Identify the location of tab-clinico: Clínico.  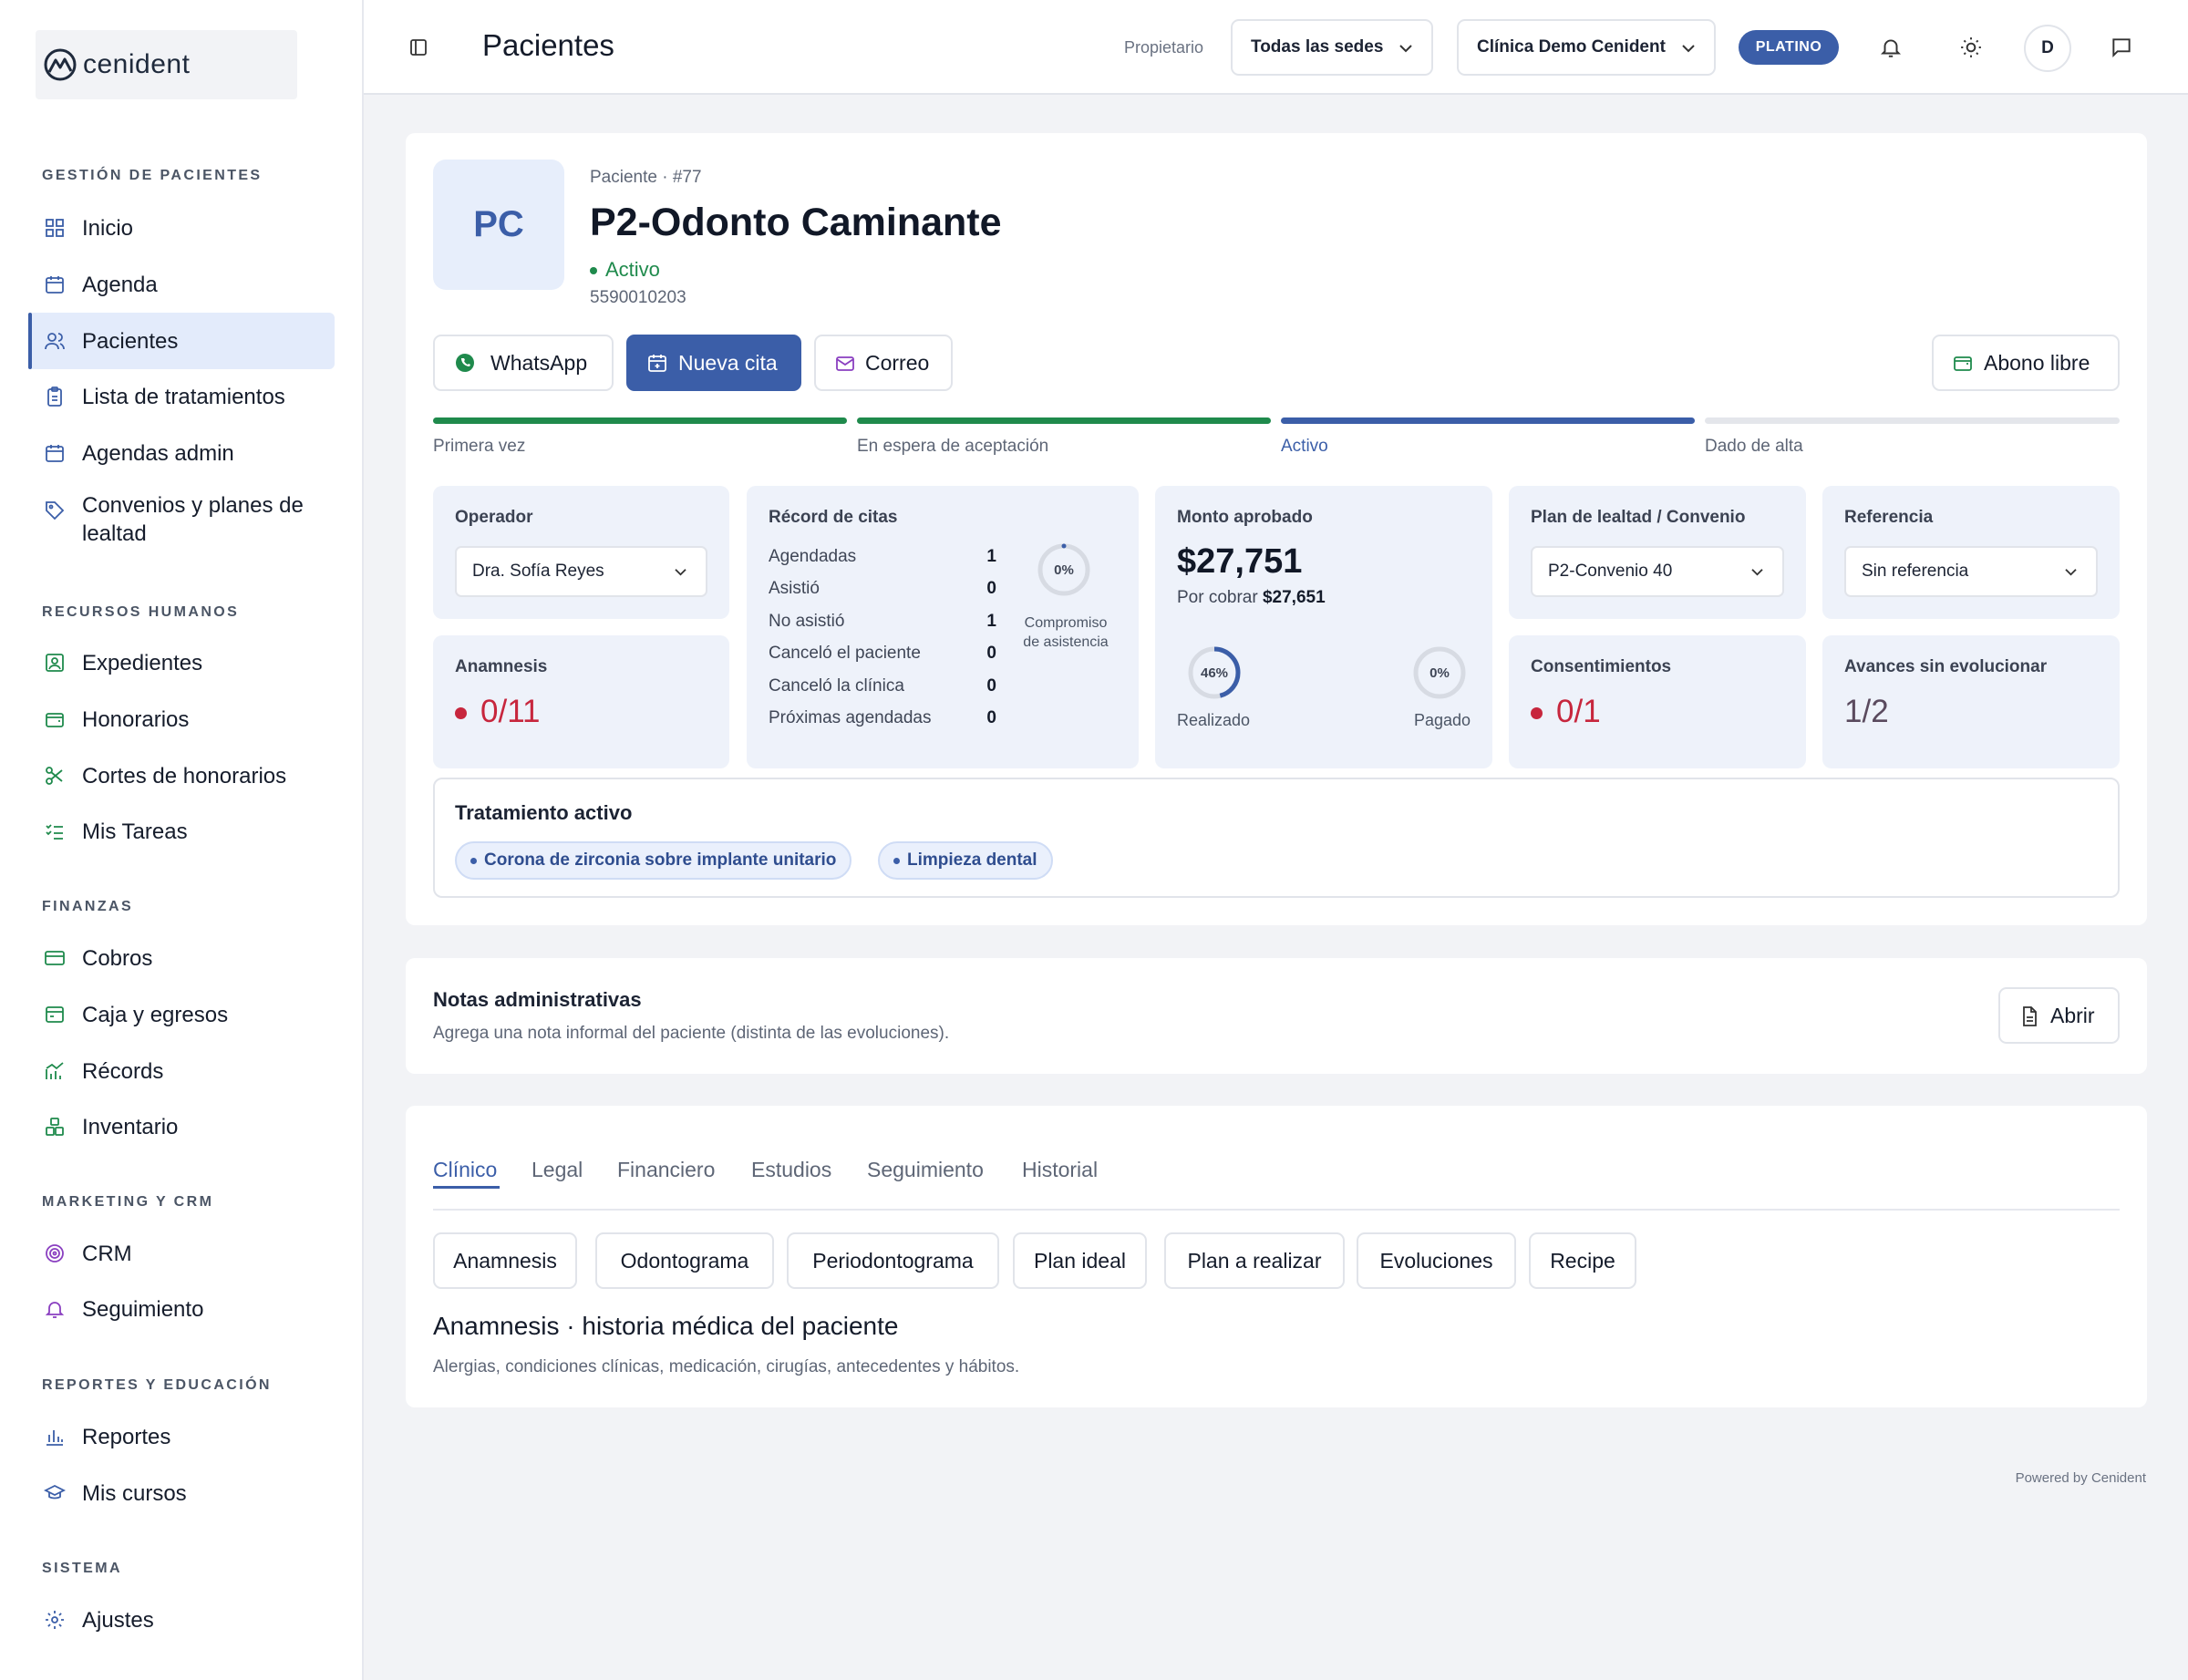
(465, 1170).